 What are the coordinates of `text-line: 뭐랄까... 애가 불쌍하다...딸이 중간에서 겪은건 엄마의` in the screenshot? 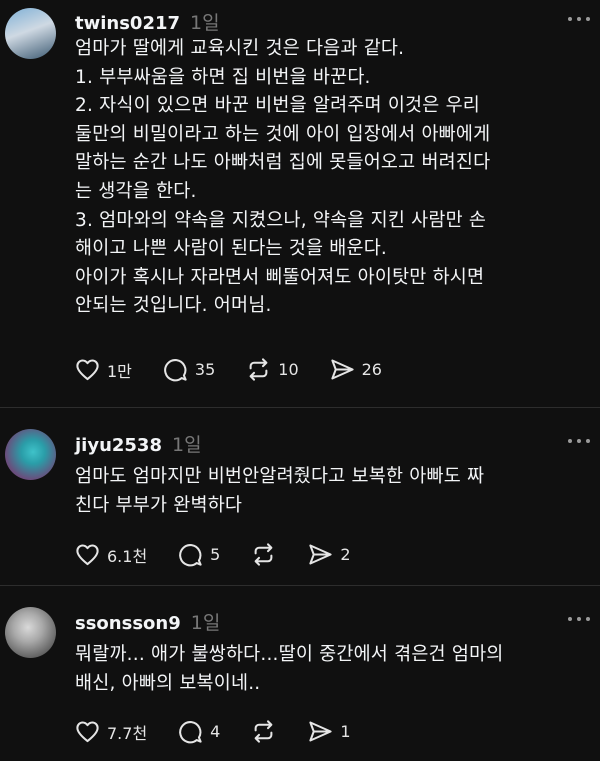 It's located at (289, 654).